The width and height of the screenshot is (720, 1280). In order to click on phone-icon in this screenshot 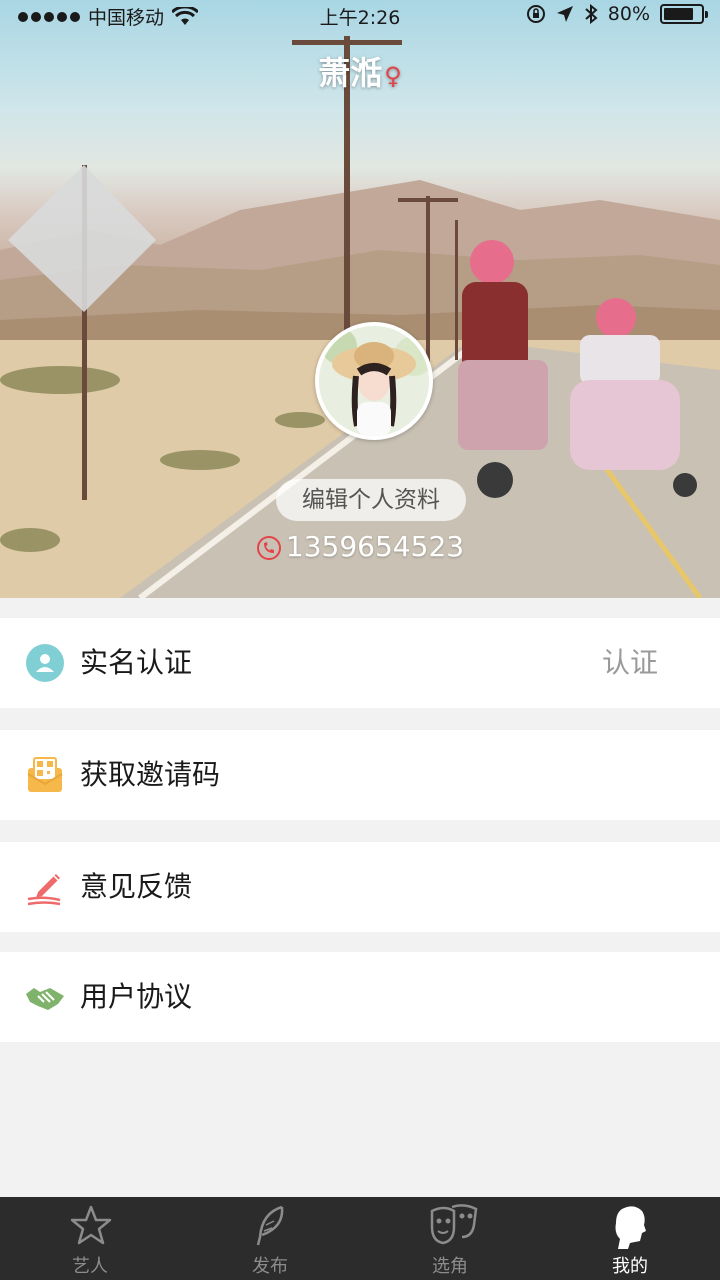, I will do `click(268, 548)`.